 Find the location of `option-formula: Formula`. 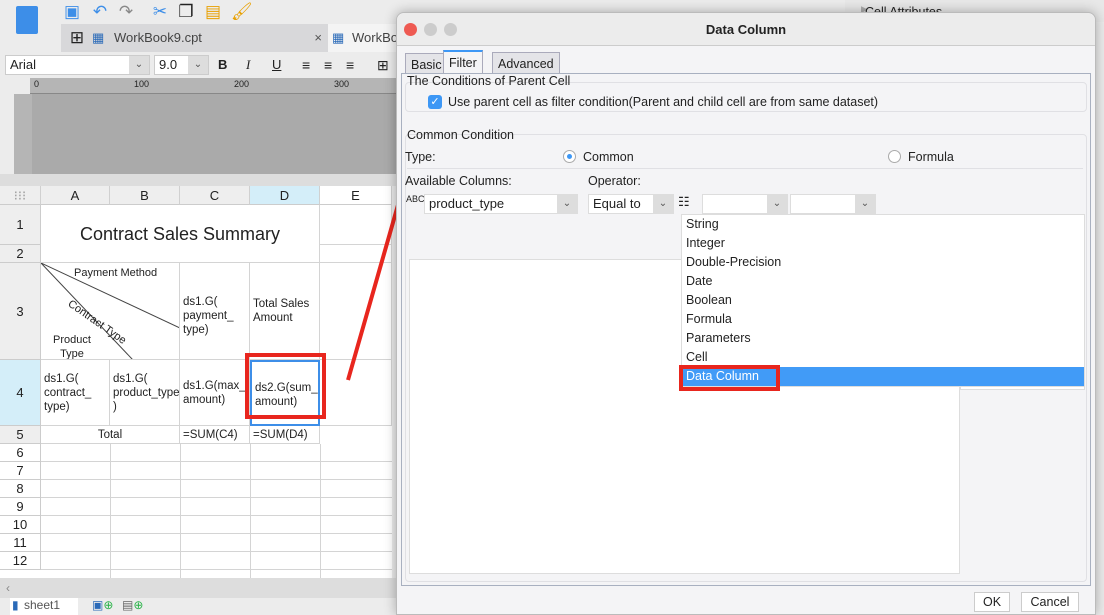

option-formula: Formula is located at coordinates (883, 319).